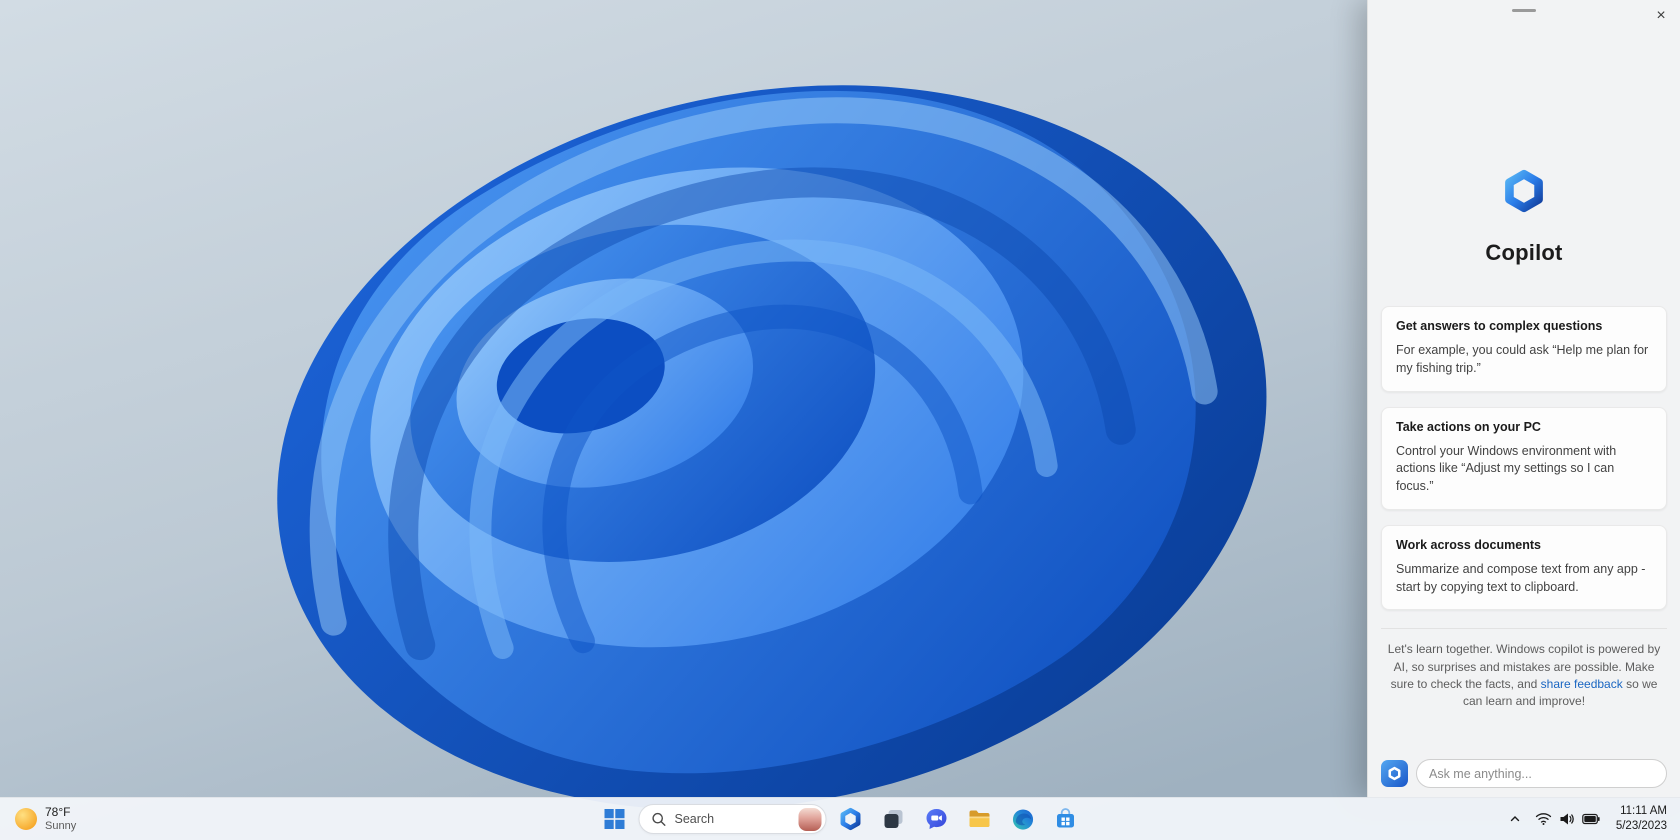  What do you see at coordinates (1541, 773) in the screenshot?
I see `ask-anything-input` at bounding box center [1541, 773].